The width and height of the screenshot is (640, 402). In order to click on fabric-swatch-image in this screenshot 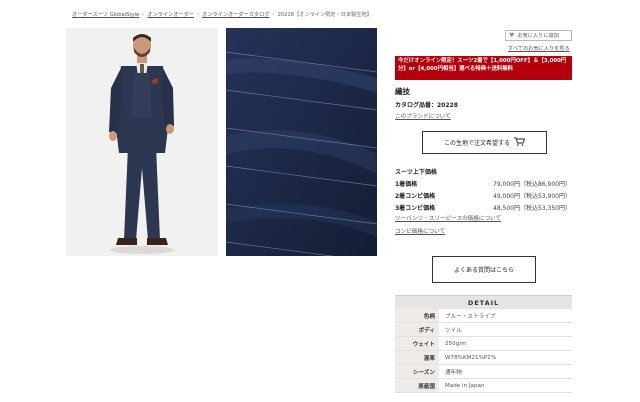, I will do `click(301, 142)`.